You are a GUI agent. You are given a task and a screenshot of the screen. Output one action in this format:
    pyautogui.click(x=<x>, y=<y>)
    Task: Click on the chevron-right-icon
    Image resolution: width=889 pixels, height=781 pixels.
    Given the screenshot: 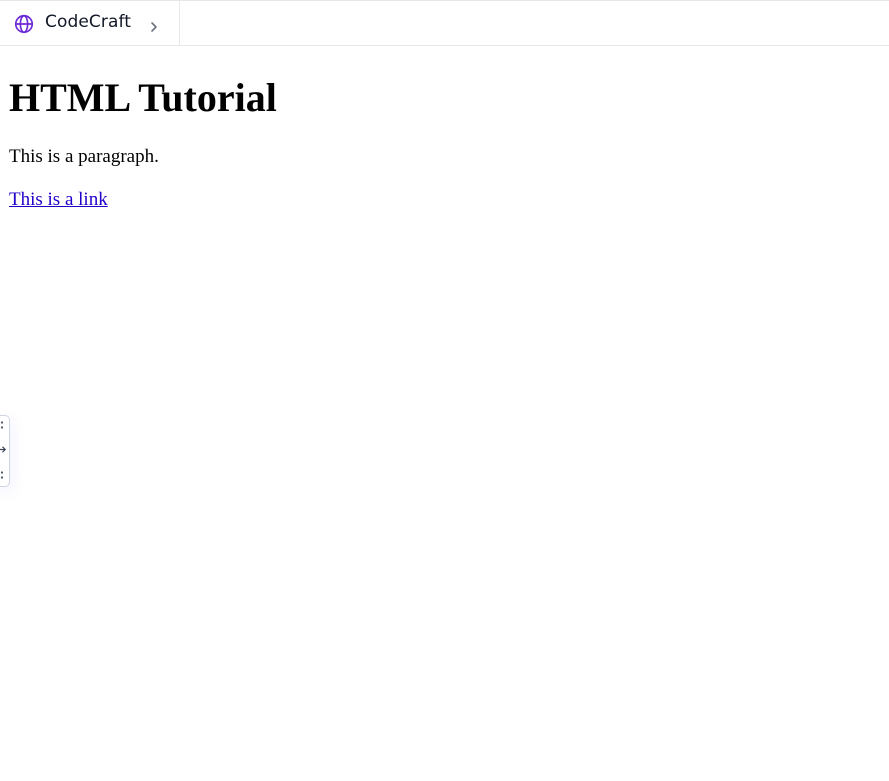 What is the action you would take?
    pyautogui.click(x=154, y=27)
    